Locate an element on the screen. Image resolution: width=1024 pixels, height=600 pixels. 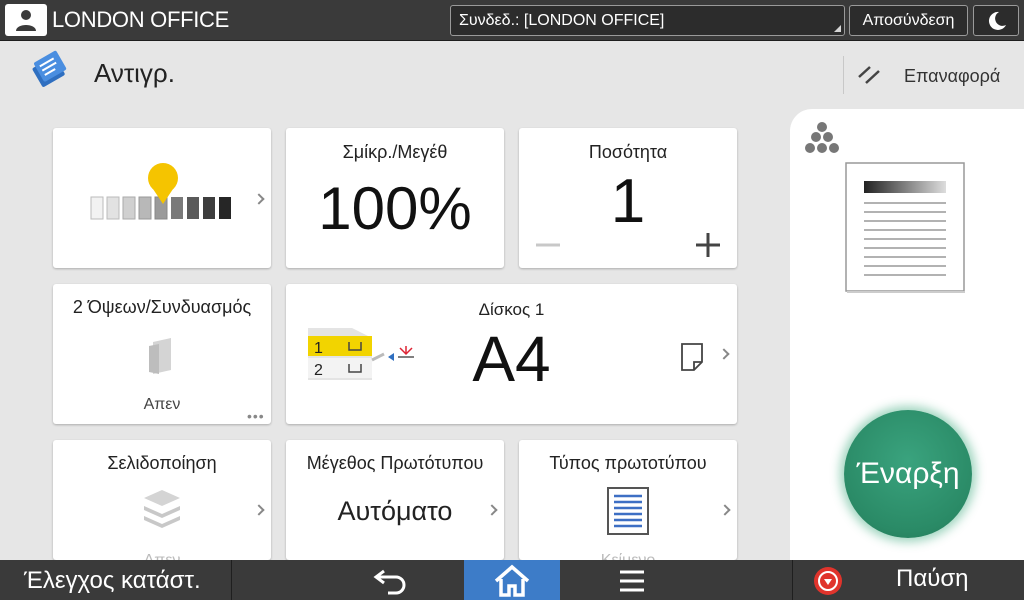
reset-icon is located at coordinates (869, 75).